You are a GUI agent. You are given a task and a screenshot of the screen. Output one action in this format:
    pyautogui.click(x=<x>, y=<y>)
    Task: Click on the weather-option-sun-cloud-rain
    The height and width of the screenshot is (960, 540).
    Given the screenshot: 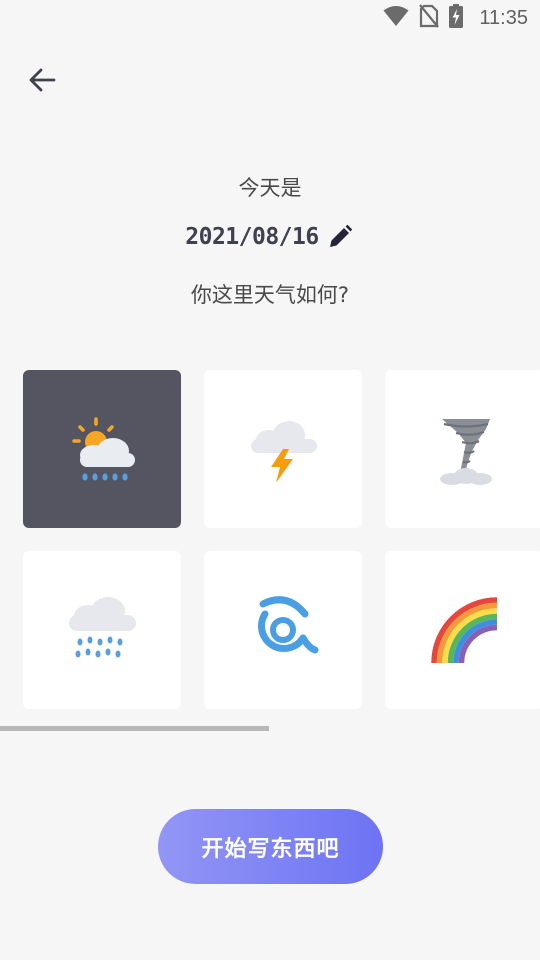 What is the action you would take?
    pyautogui.click(x=102, y=449)
    